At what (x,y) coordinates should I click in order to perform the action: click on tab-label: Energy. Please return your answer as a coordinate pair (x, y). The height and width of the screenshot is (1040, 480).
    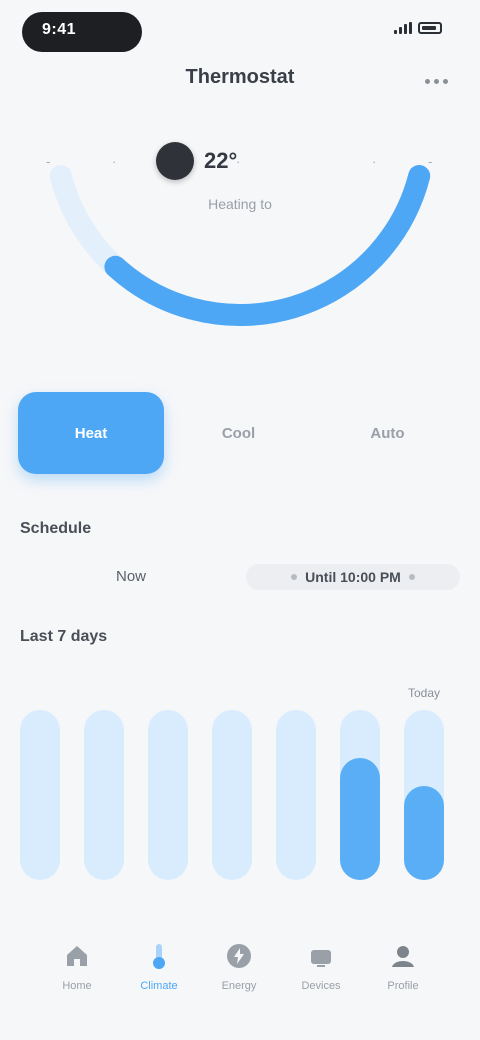
    Looking at the image, I should click on (239, 986).